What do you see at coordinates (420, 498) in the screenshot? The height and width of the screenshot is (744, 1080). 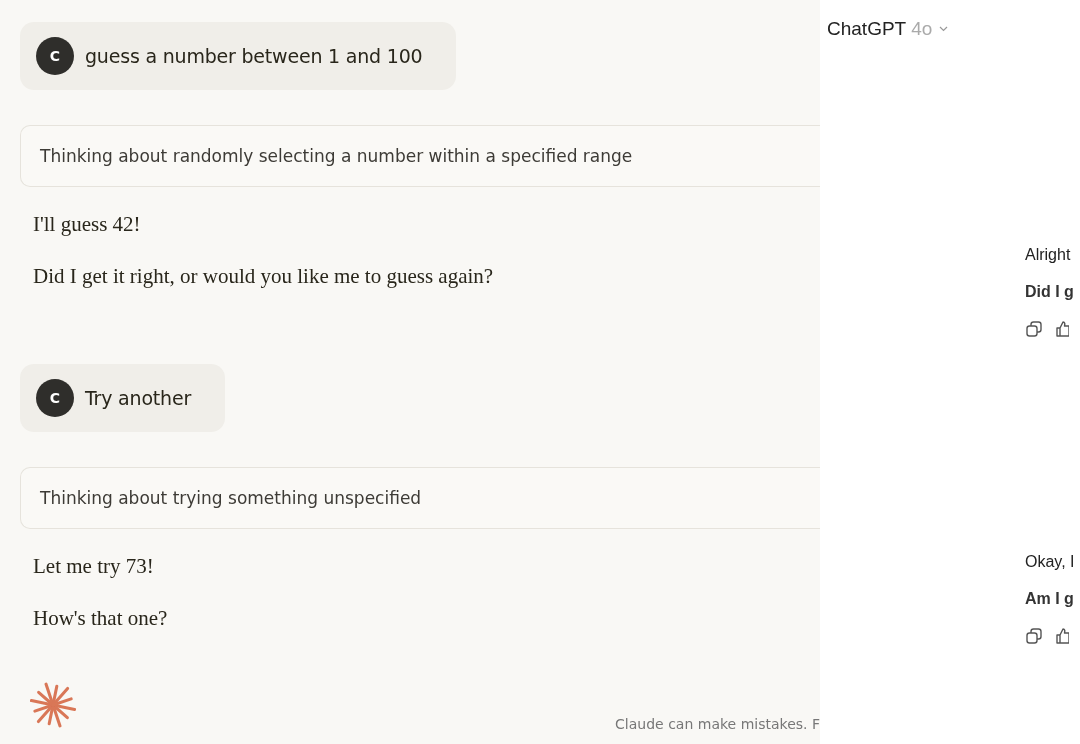 I see `thinking-summary: Thinking about trying something unspecified` at bounding box center [420, 498].